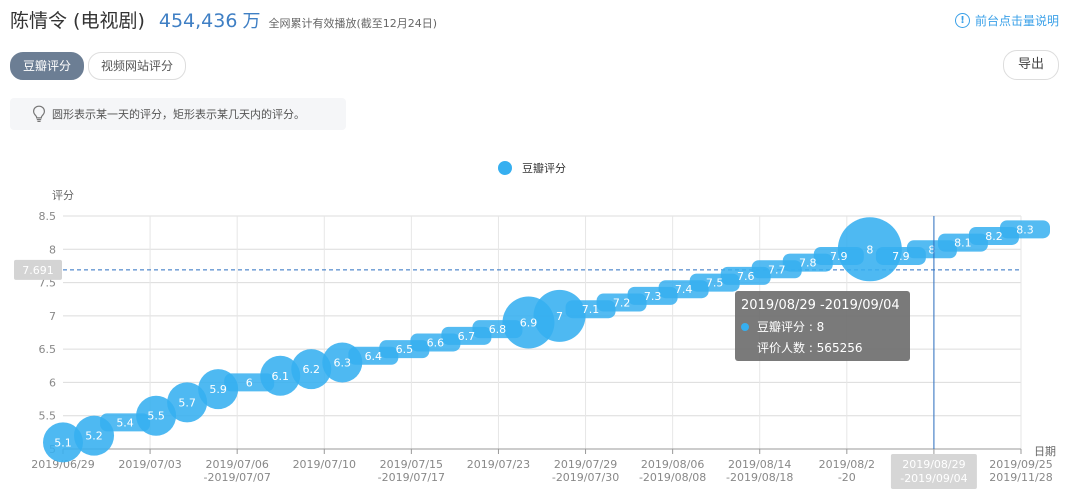  What do you see at coordinates (1020, 477) in the screenshot?
I see `x-tick-label-2: 2019/11/28` at bounding box center [1020, 477].